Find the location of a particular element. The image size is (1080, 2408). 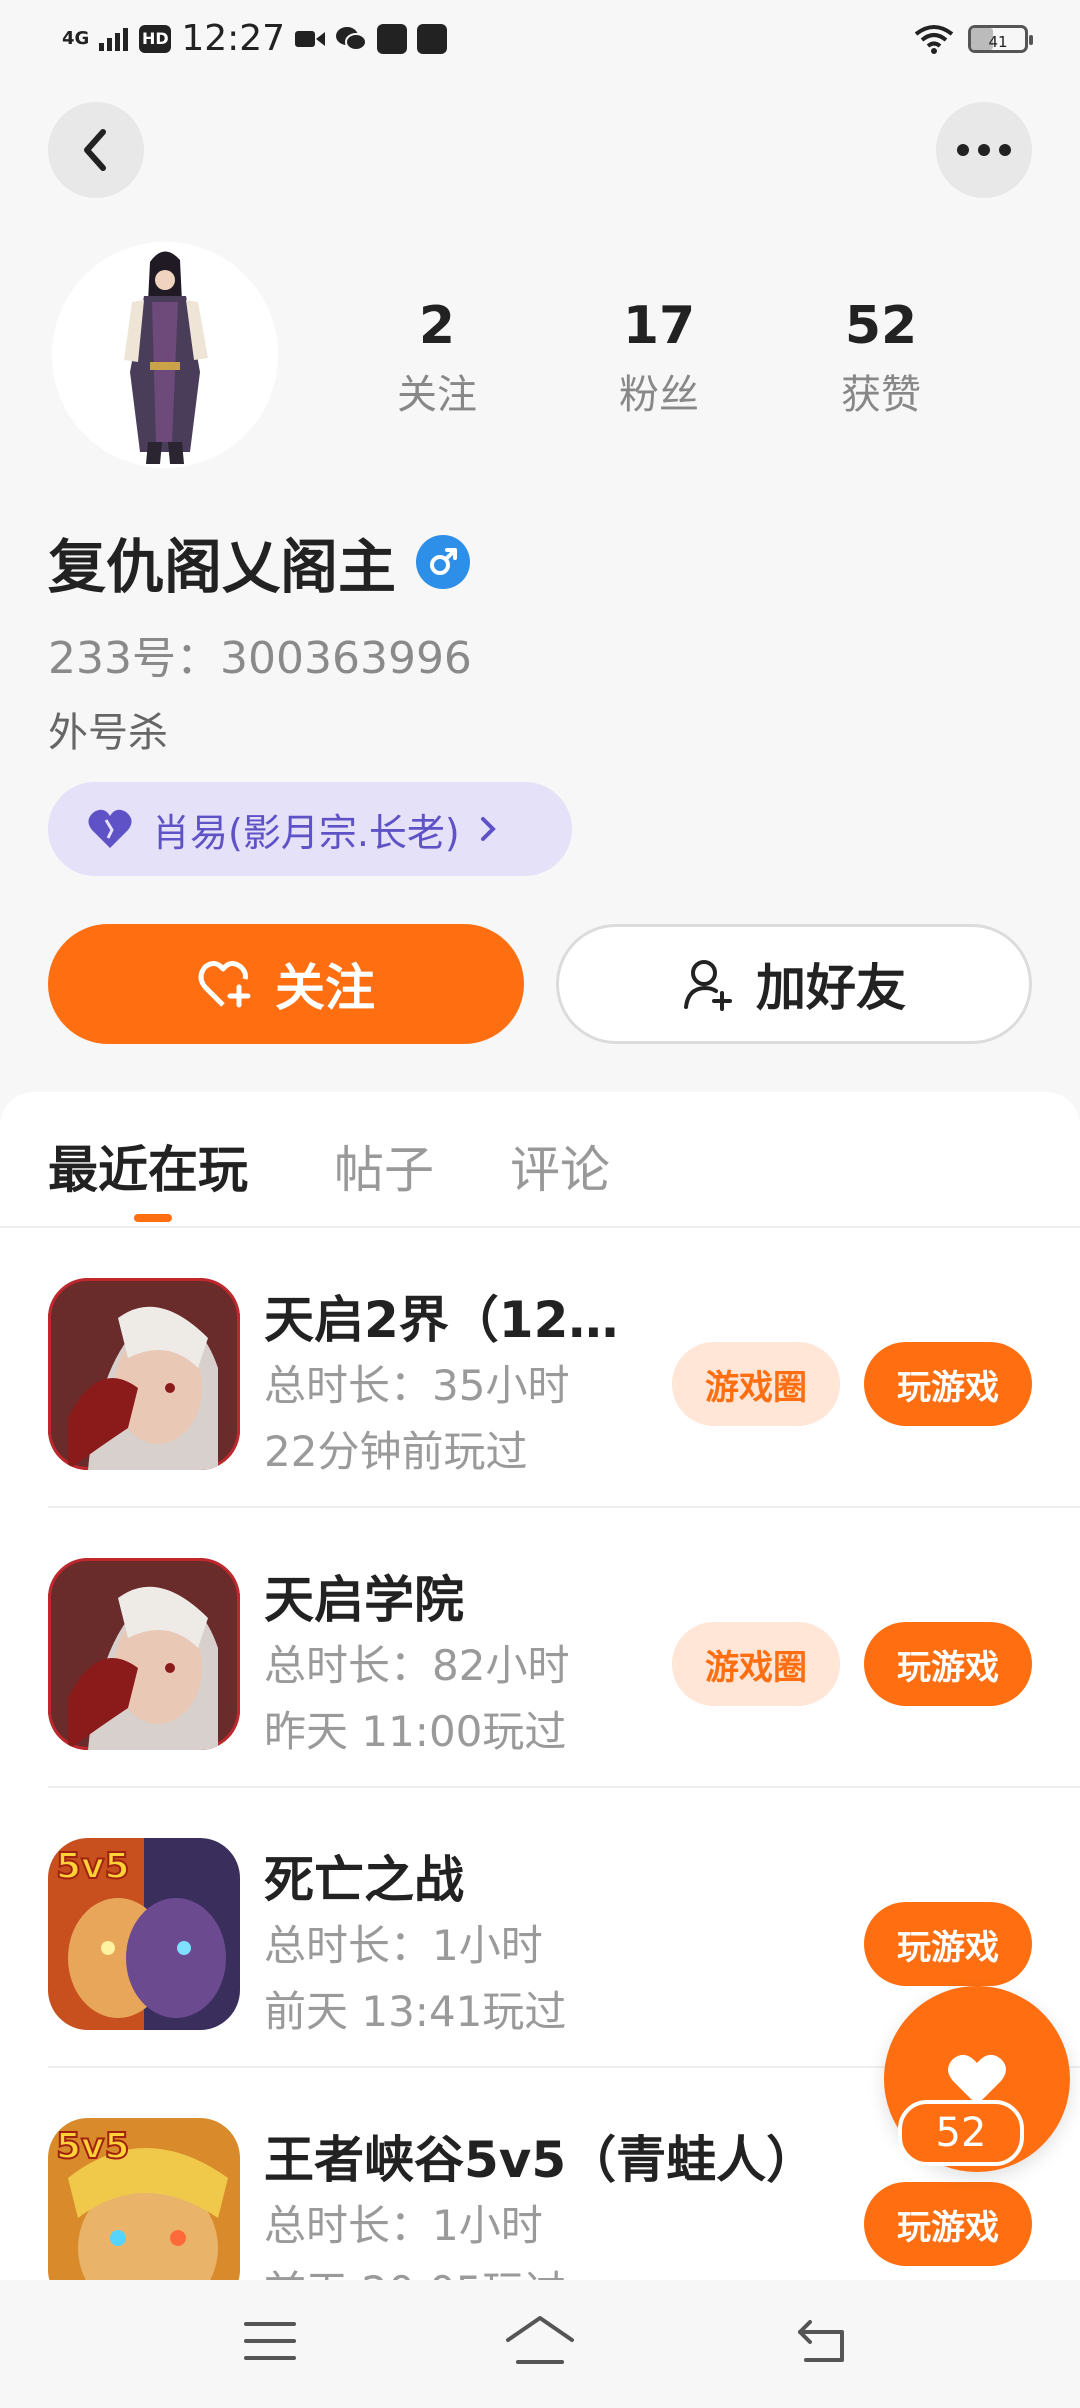

add-friend-label: 加好友 is located at coordinates (831, 988).